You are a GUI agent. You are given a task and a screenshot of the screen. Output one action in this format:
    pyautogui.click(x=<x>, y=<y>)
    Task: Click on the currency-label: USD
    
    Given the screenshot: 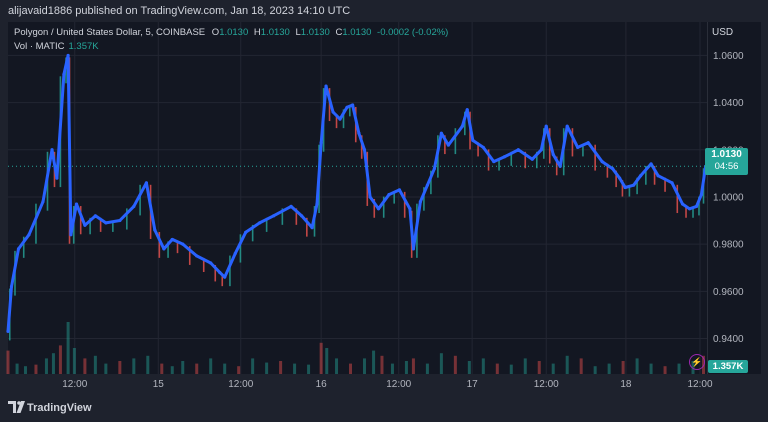 What is the action you would take?
    pyautogui.click(x=723, y=32)
    